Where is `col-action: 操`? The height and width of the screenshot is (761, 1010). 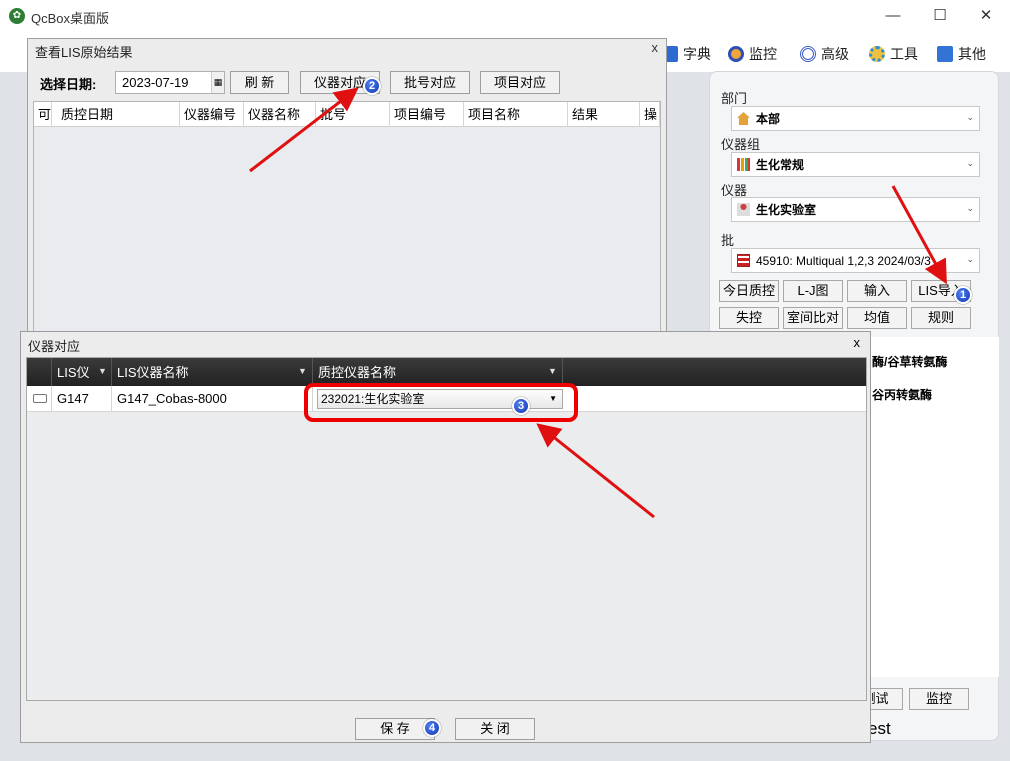
col-action: 操 is located at coordinates (650, 114).